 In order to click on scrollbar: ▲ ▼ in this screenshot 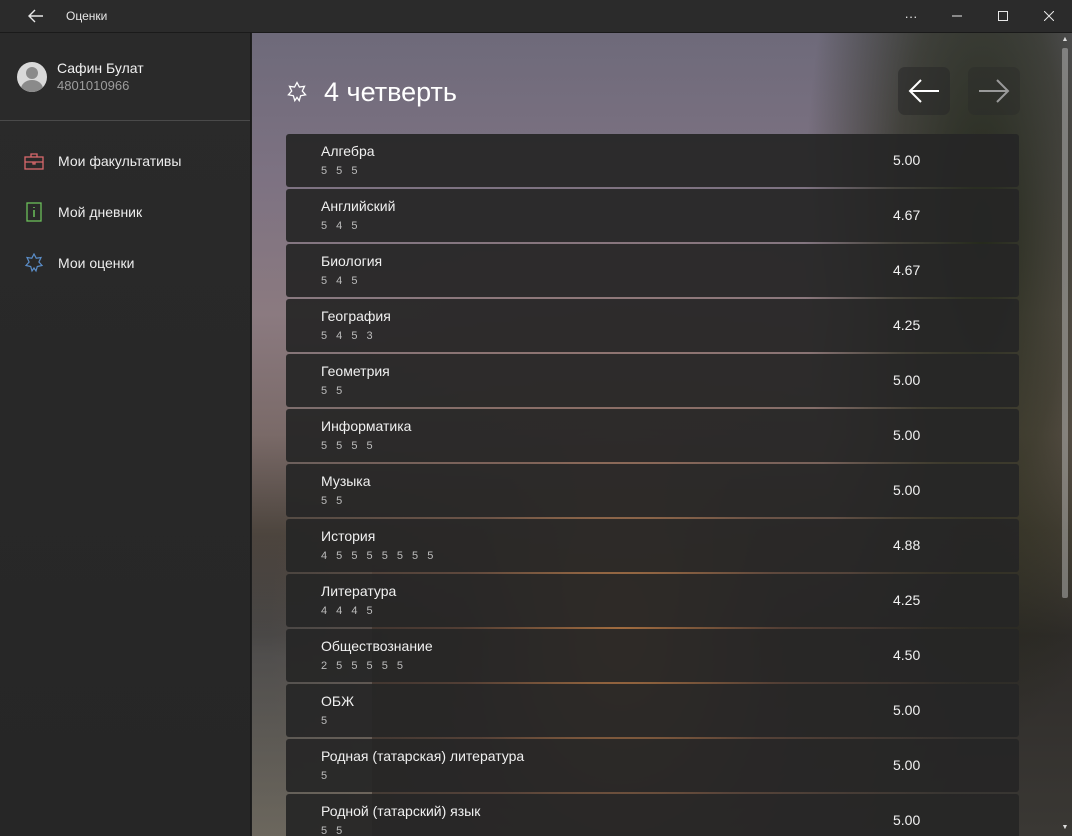, I will do `click(1065, 434)`.